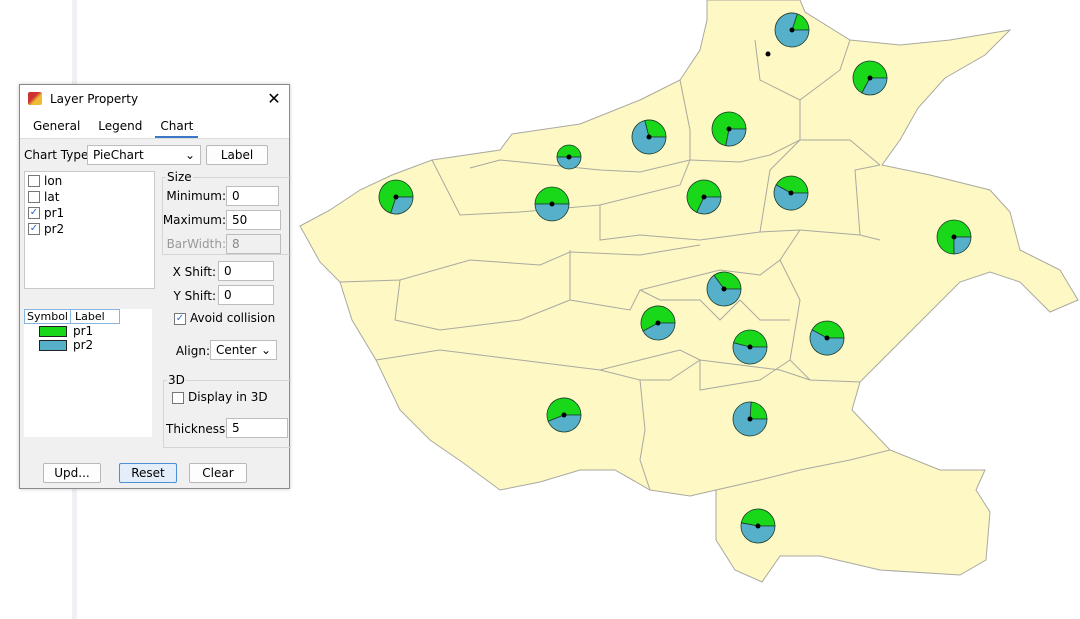  What do you see at coordinates (274, 98) in the screenshot?
I see `close-icon: ✕` at bounding box center [274, 98].